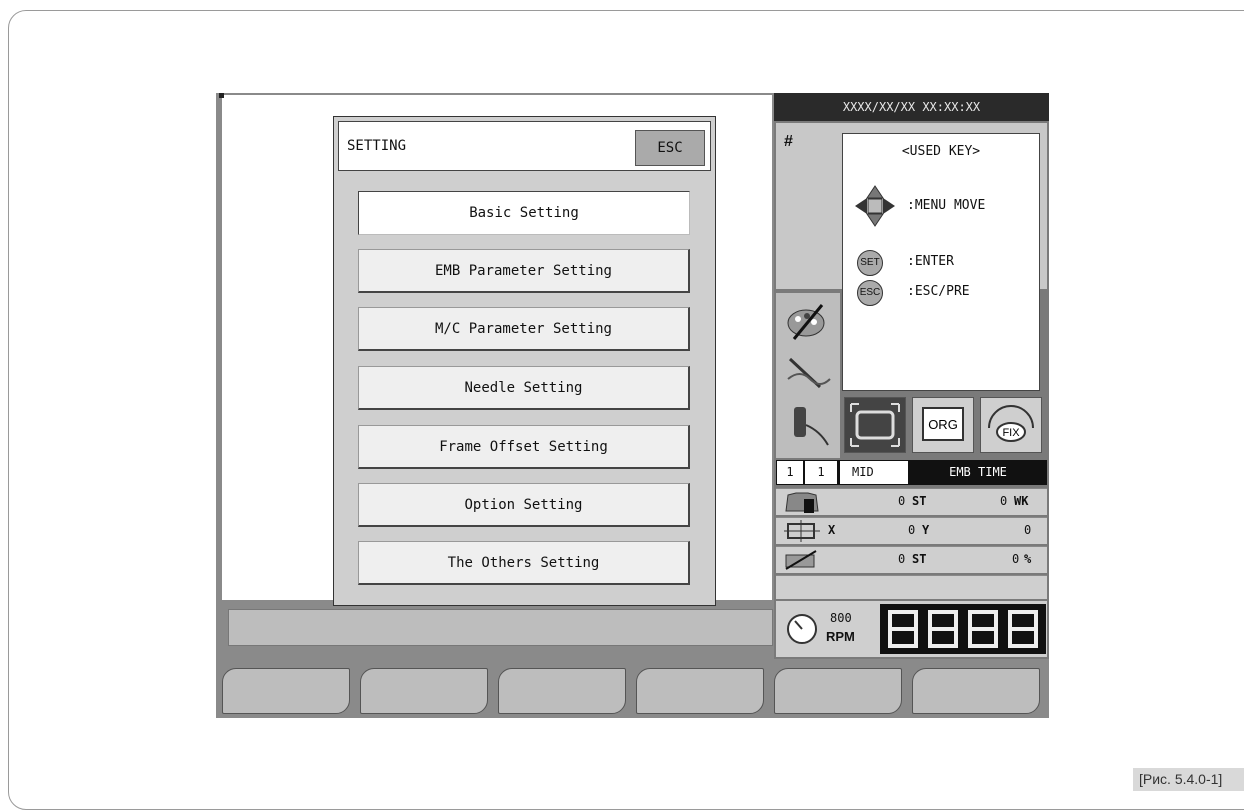  Describe the element at coordinates (802, 629) in the screenshot. I see `speed-gauge-icon` at that location.